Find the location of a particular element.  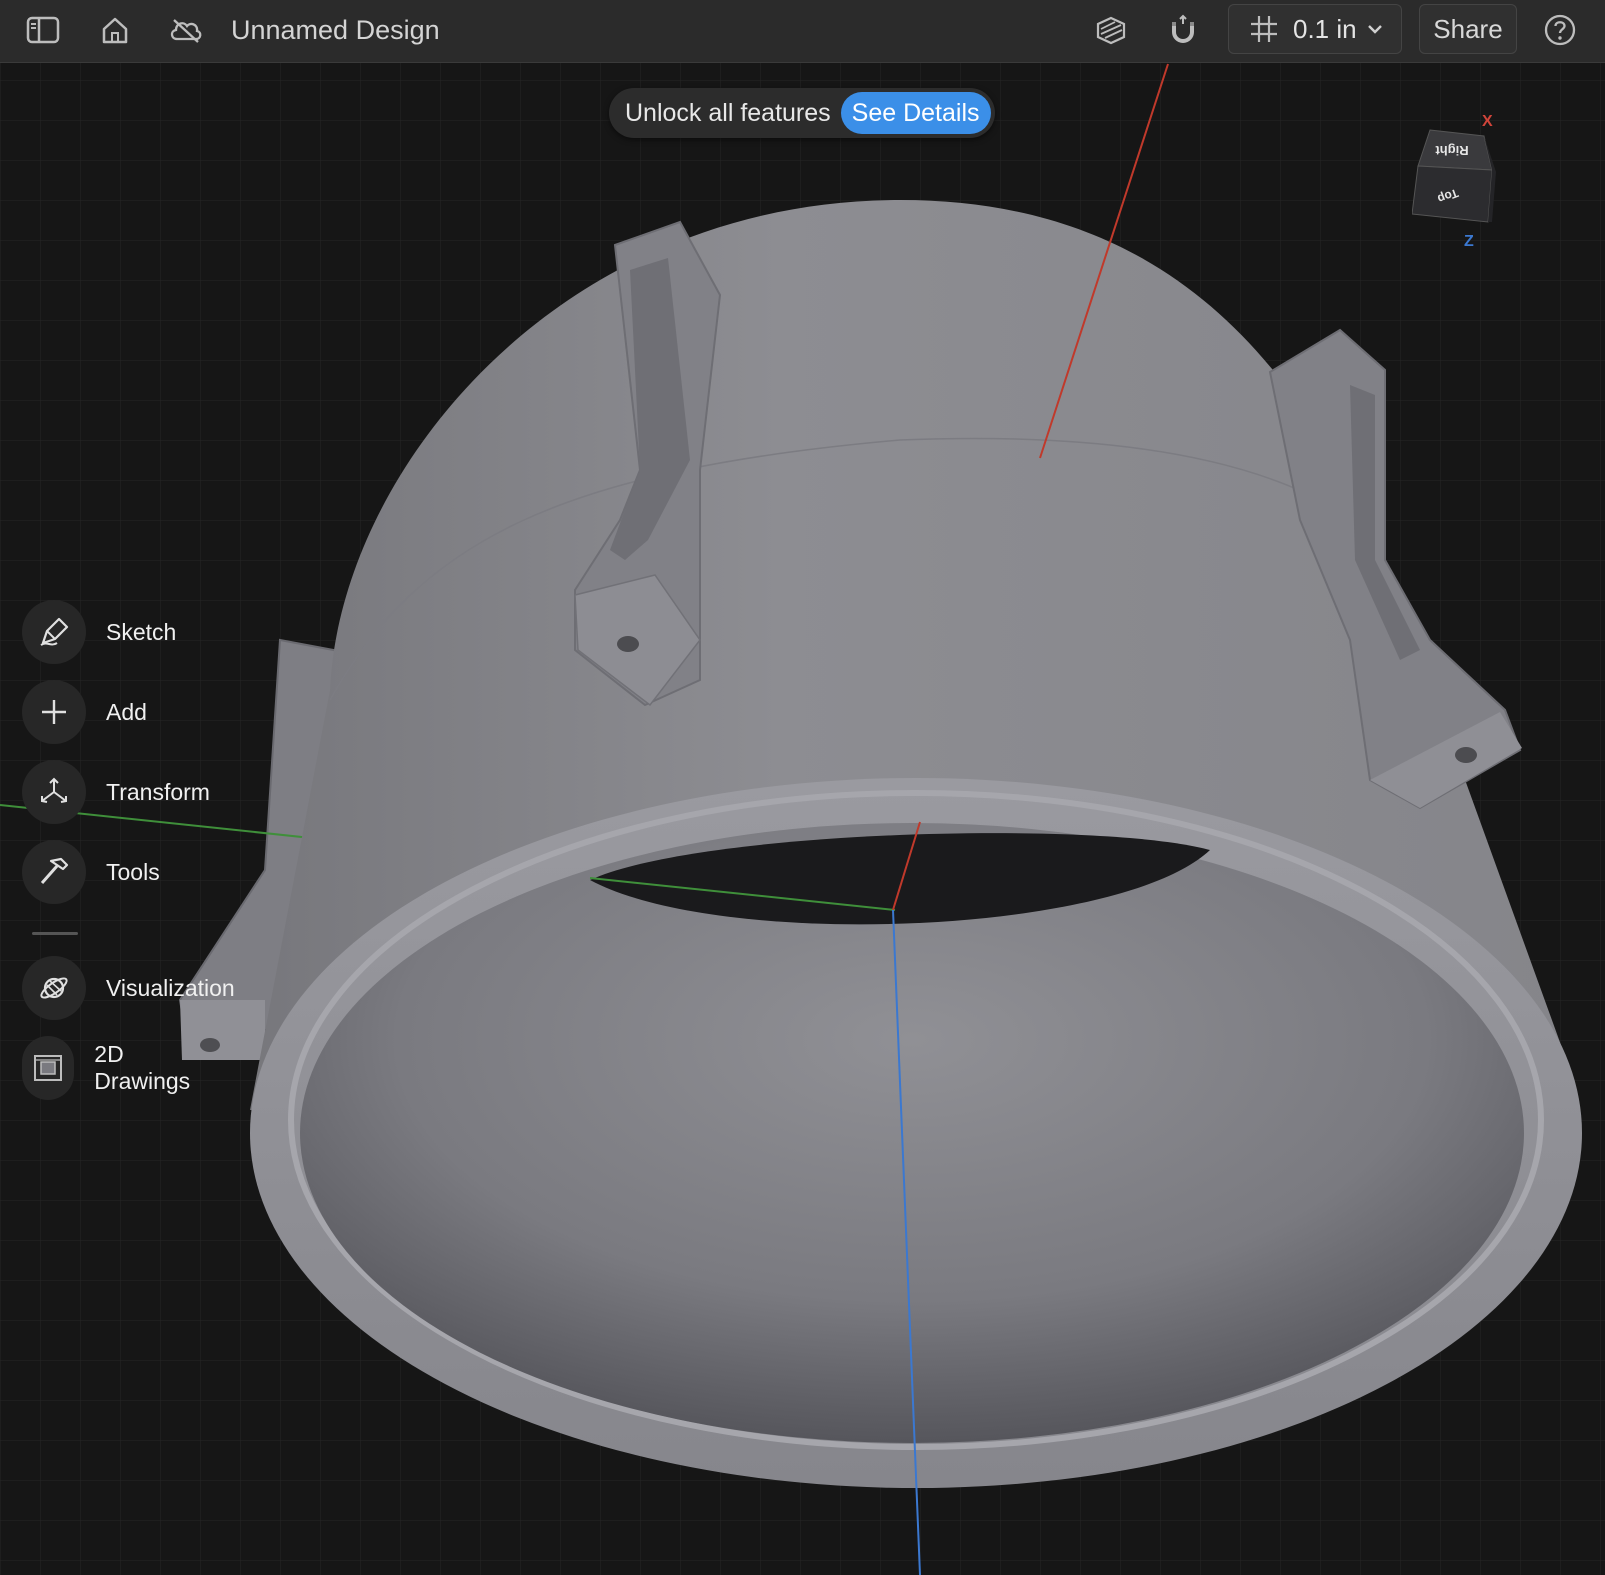

home-icon is located at coordinates (115, 30).